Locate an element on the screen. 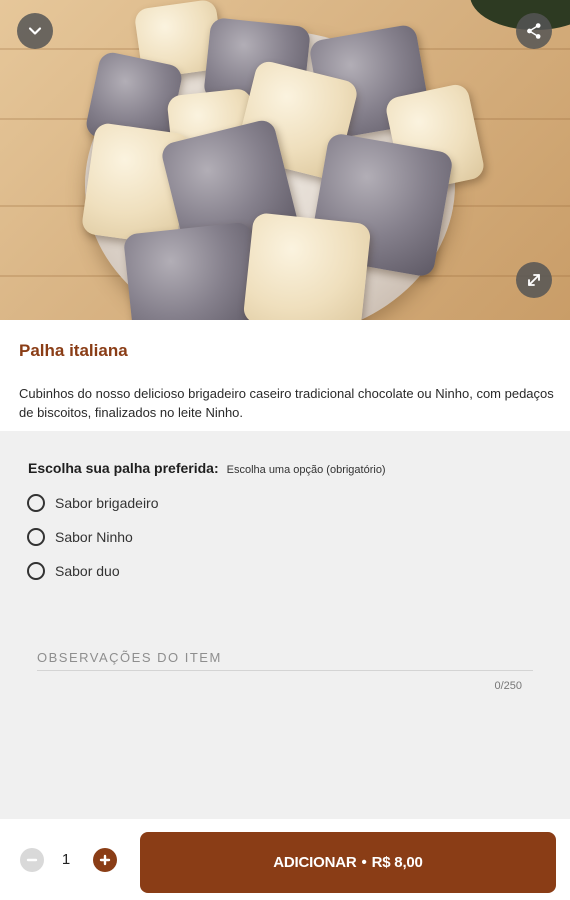 The height and width of the screenshot is (900, 570). decrease-quantity-button is located at coordinates (32, 860).